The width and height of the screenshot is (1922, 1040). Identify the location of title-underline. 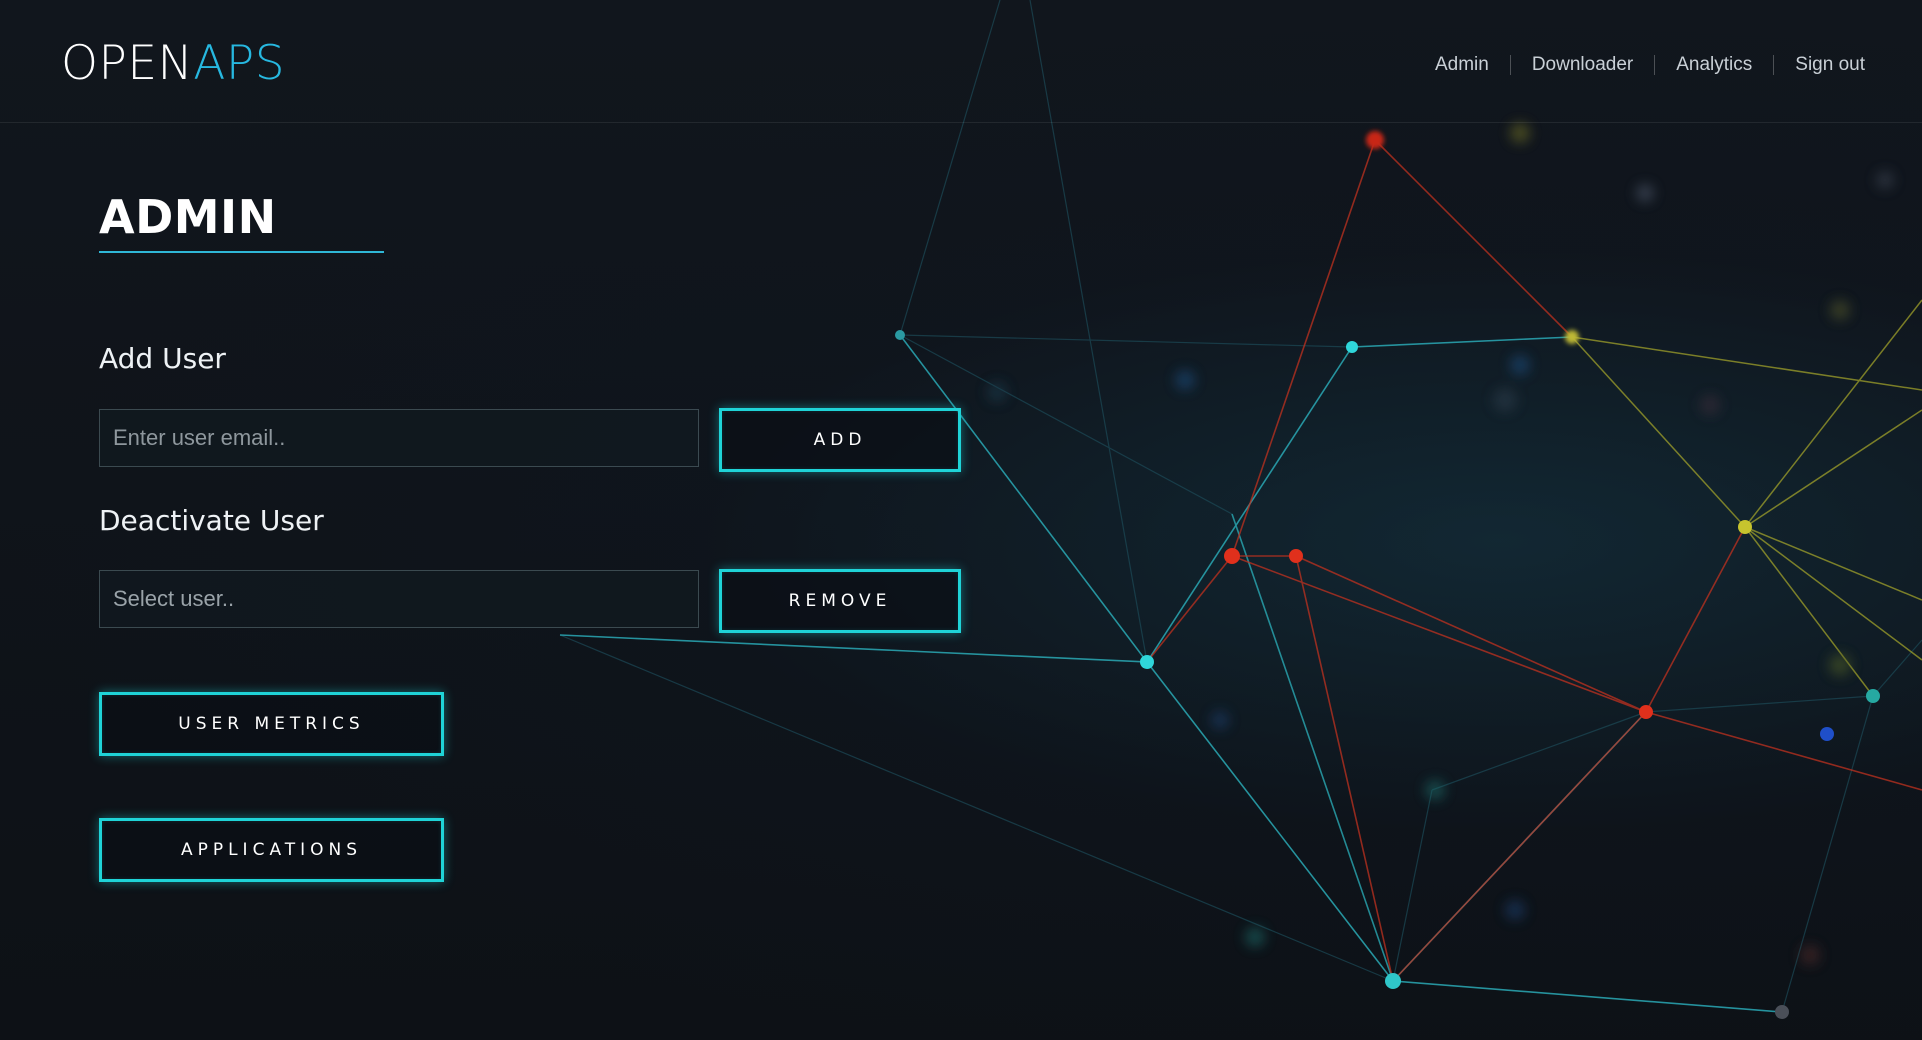
(241, 252).